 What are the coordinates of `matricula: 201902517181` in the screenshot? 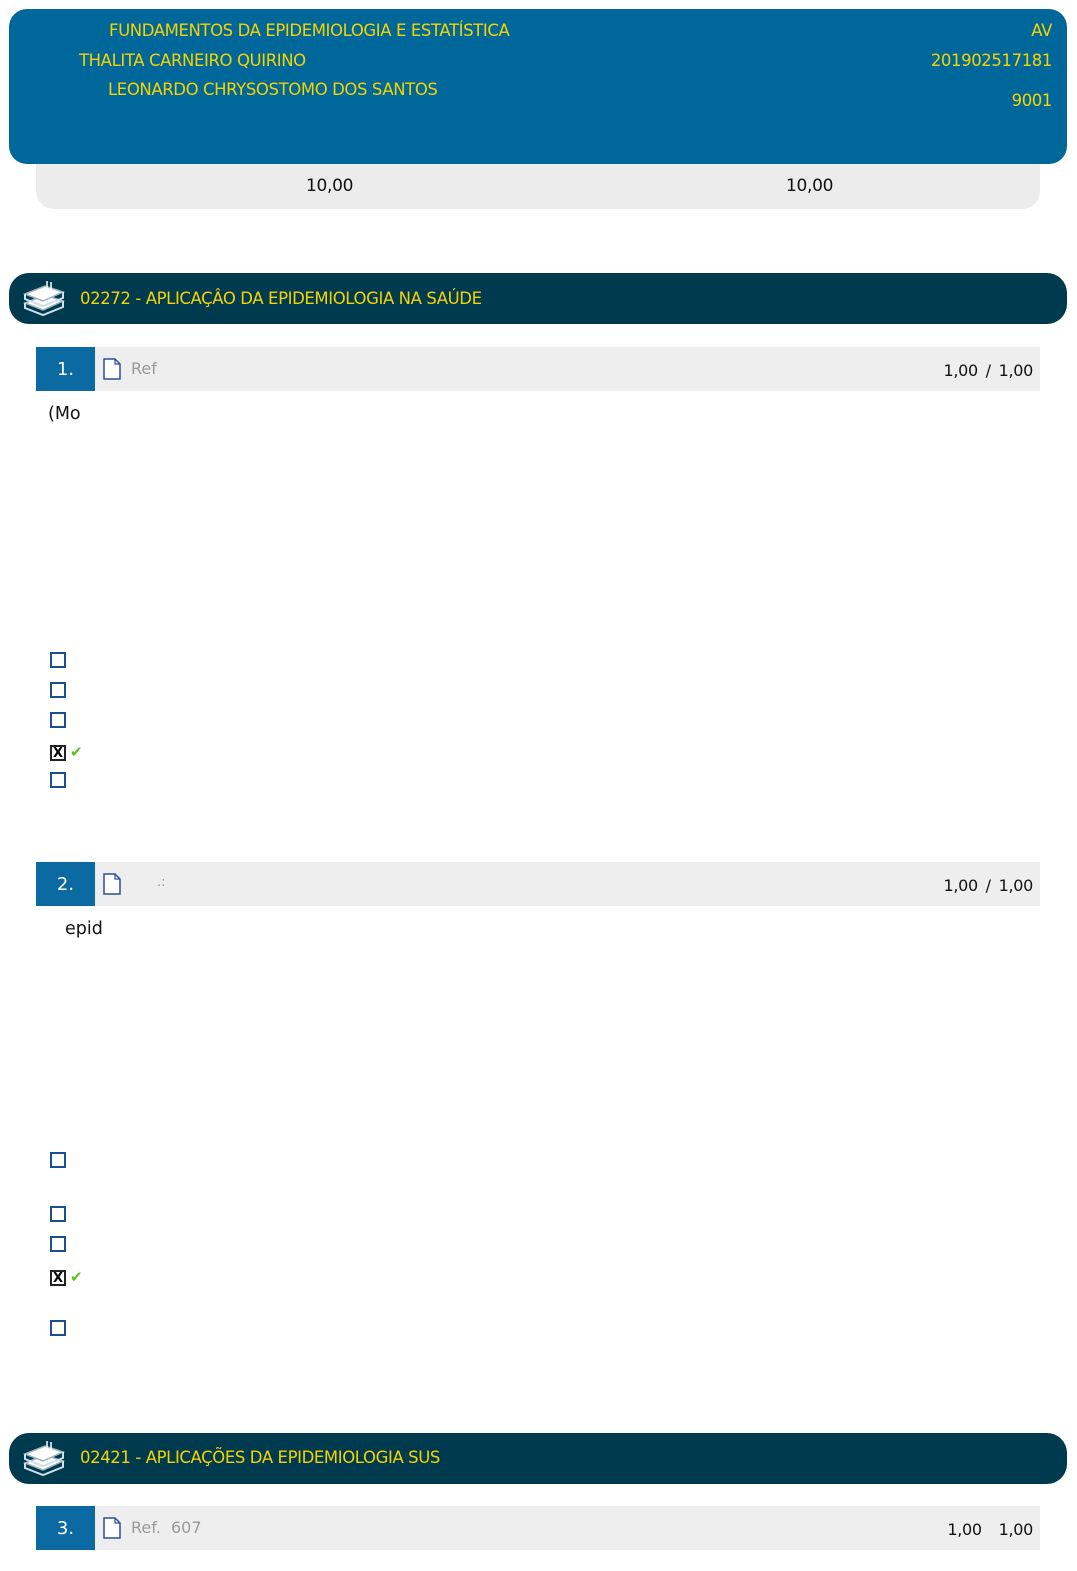 It's located at (991, 60).